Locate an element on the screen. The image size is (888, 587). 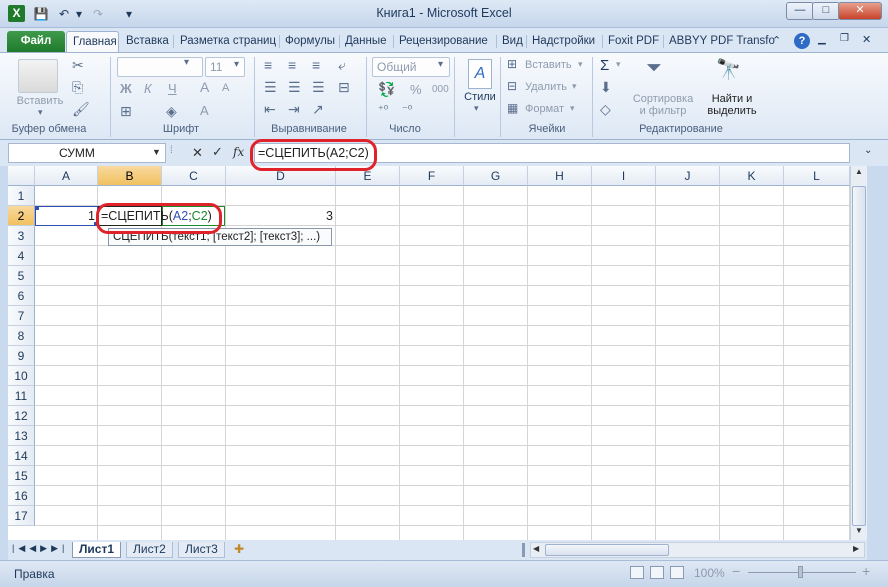
tab-page-layout: Разметка страниц is located at coordinates (228, 41).